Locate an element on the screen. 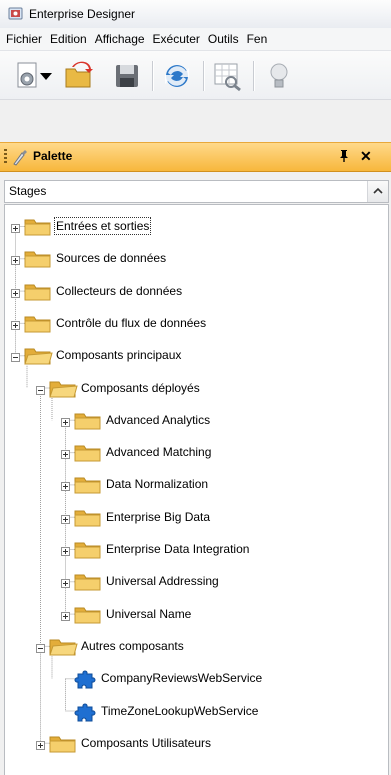 This screenshot has width=391, height=775. pin-icon is located at coordinates (344, 156).